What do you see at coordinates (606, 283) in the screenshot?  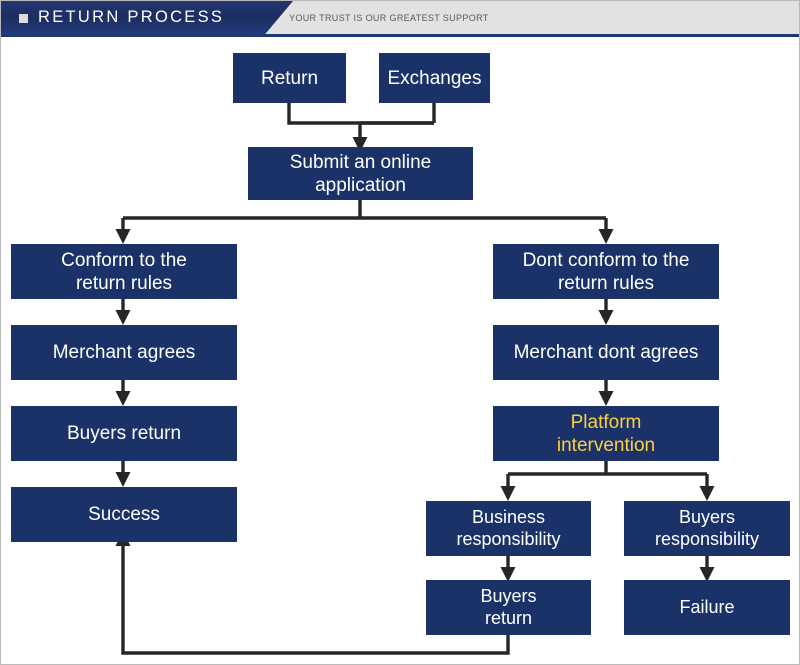 I see `node-dont-conform-label-line2: return rules` at bounding box center [606, 283].